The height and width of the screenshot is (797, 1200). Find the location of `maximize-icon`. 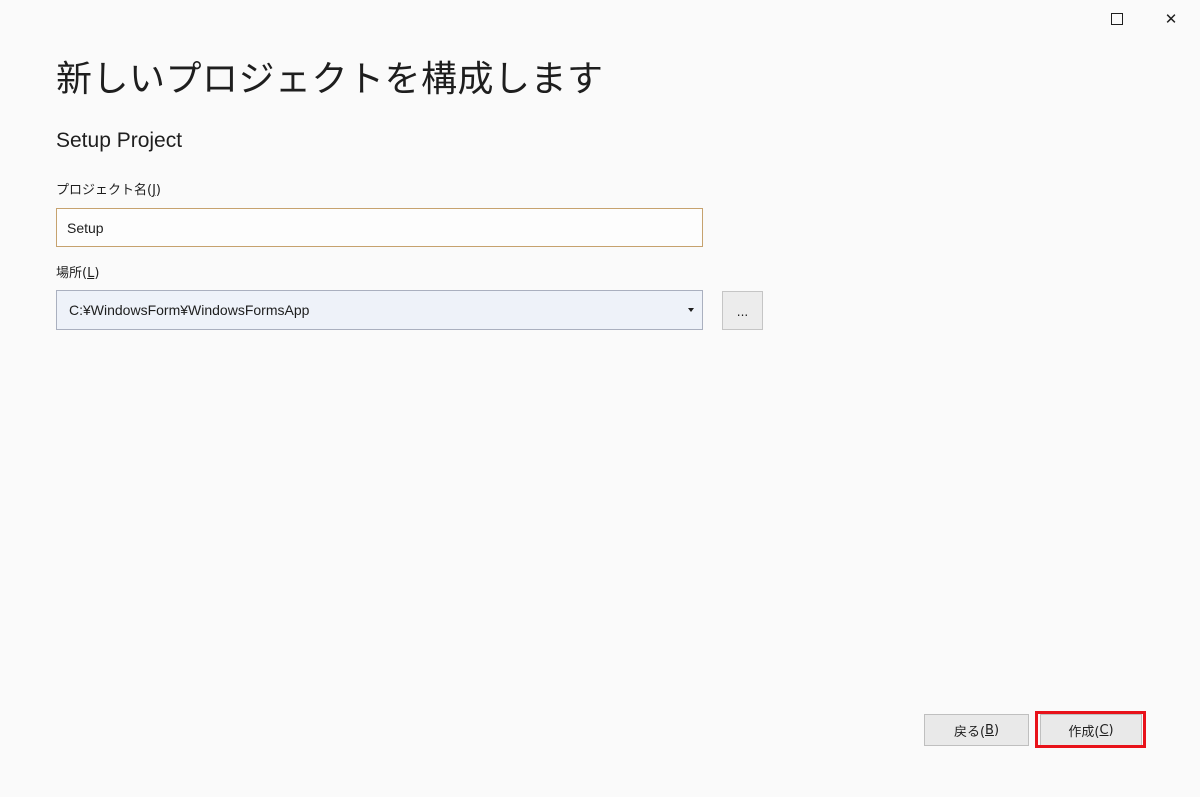

maximize-icon is located at coordinates (1117, 19).